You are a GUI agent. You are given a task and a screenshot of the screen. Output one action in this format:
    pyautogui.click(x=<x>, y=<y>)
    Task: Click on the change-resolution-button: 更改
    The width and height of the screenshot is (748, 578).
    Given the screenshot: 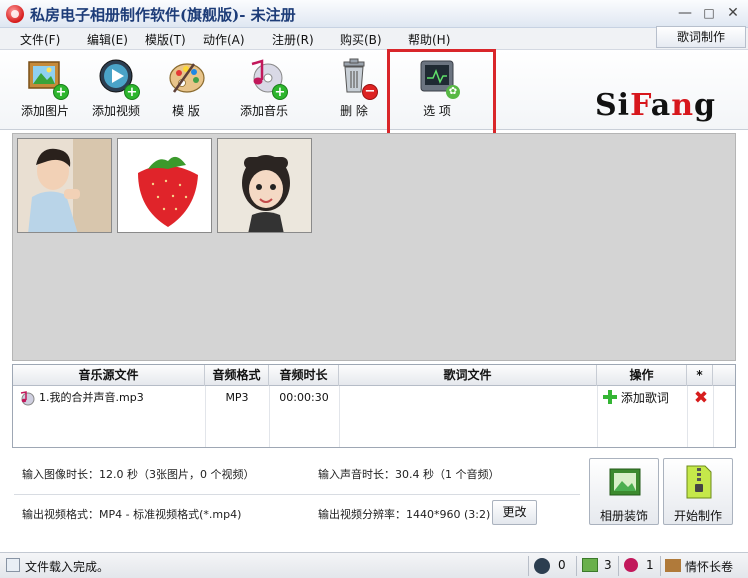 What is the action you would take?
    pyautogui.click(x=514, y=512)
    